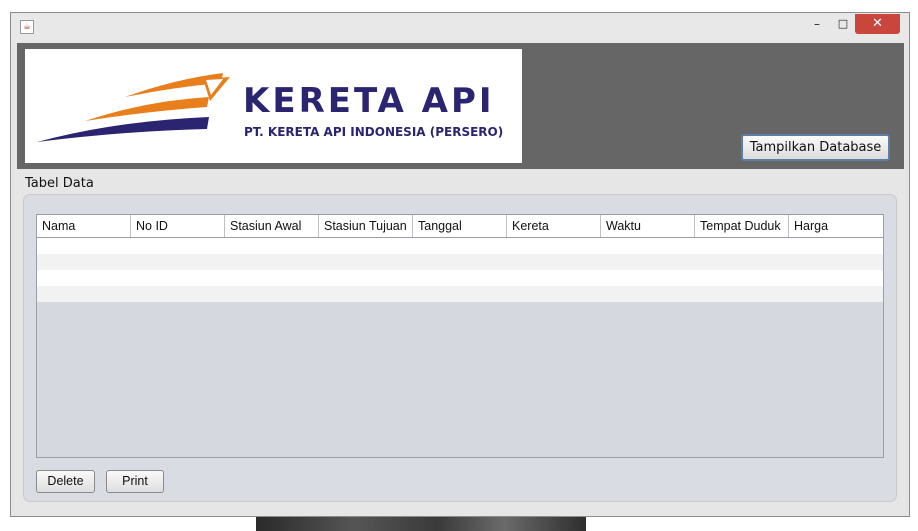 The height and width of the screenshot is (531, 918). I want to click on close-button: ✕, so click(877, 24).